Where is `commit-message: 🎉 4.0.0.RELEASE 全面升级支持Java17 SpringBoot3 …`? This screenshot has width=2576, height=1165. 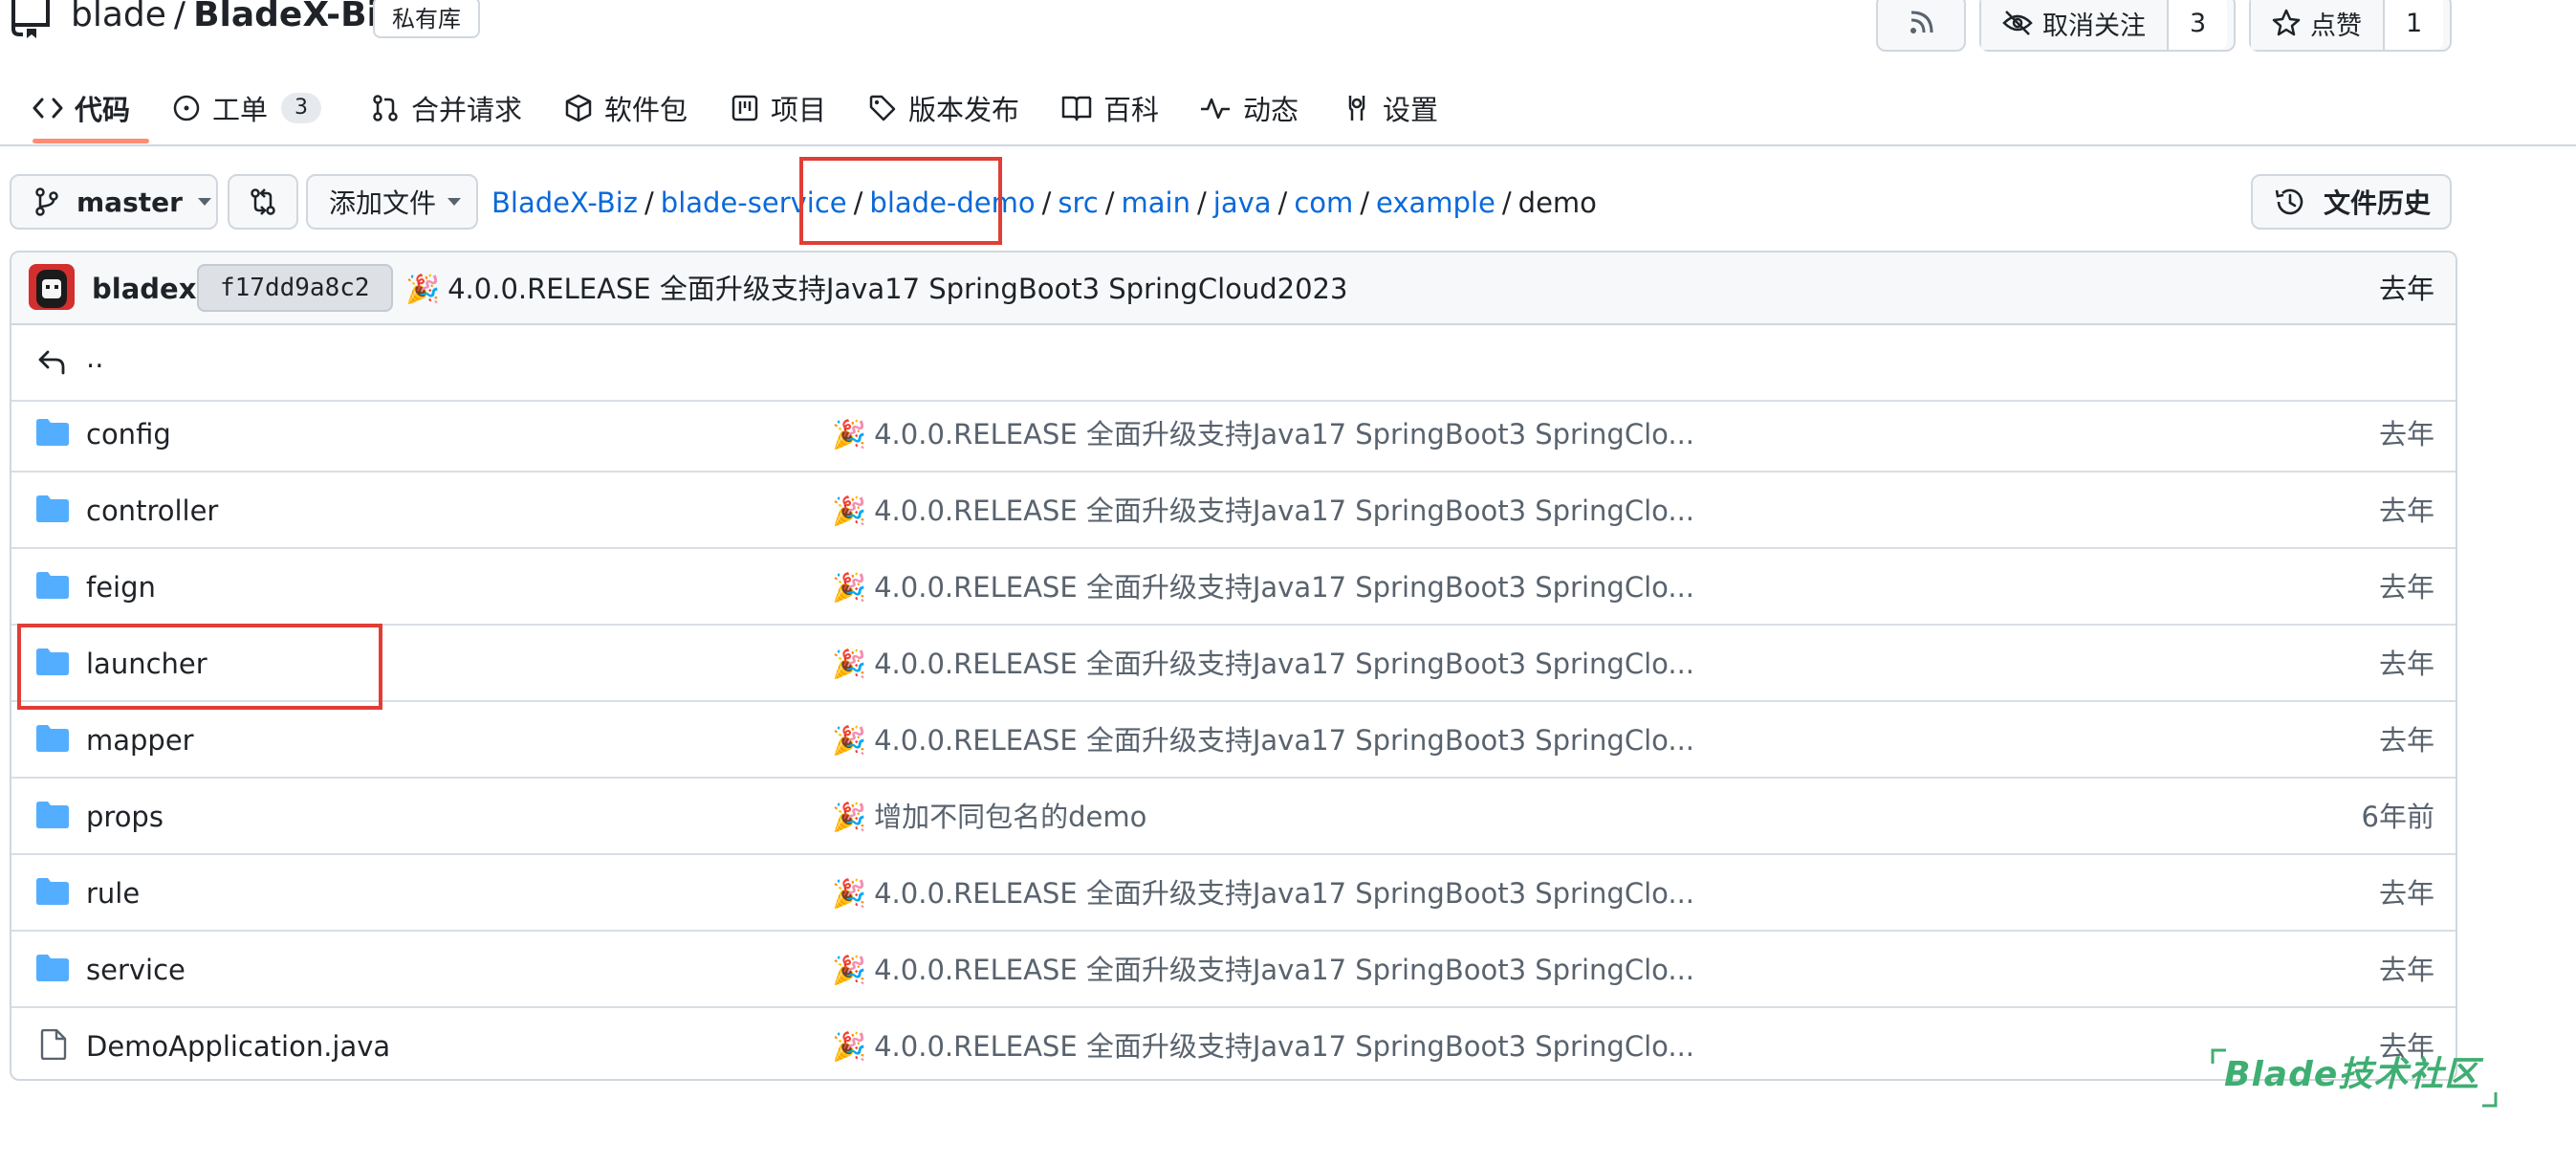 commit-message: 🎉 4.0.0.RELEASE 全面升级支持Java17 SpringBoot3 … is located at coordinates (876, 289).